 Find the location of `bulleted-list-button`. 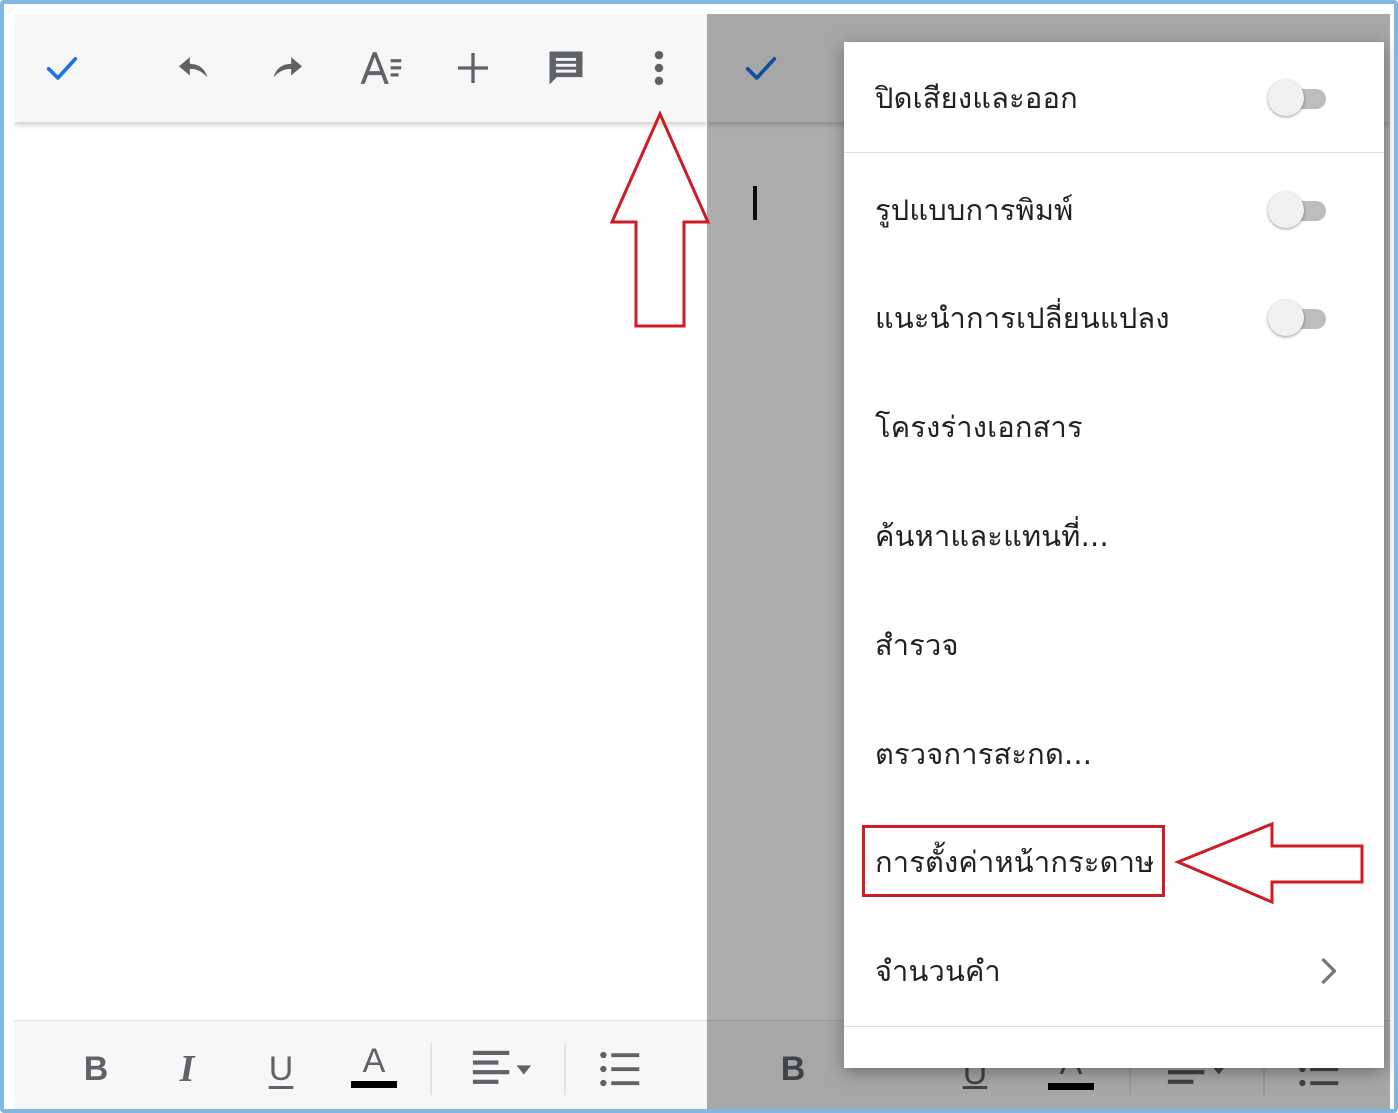

bulleted-list-button is located at coordinates (620, 1069).